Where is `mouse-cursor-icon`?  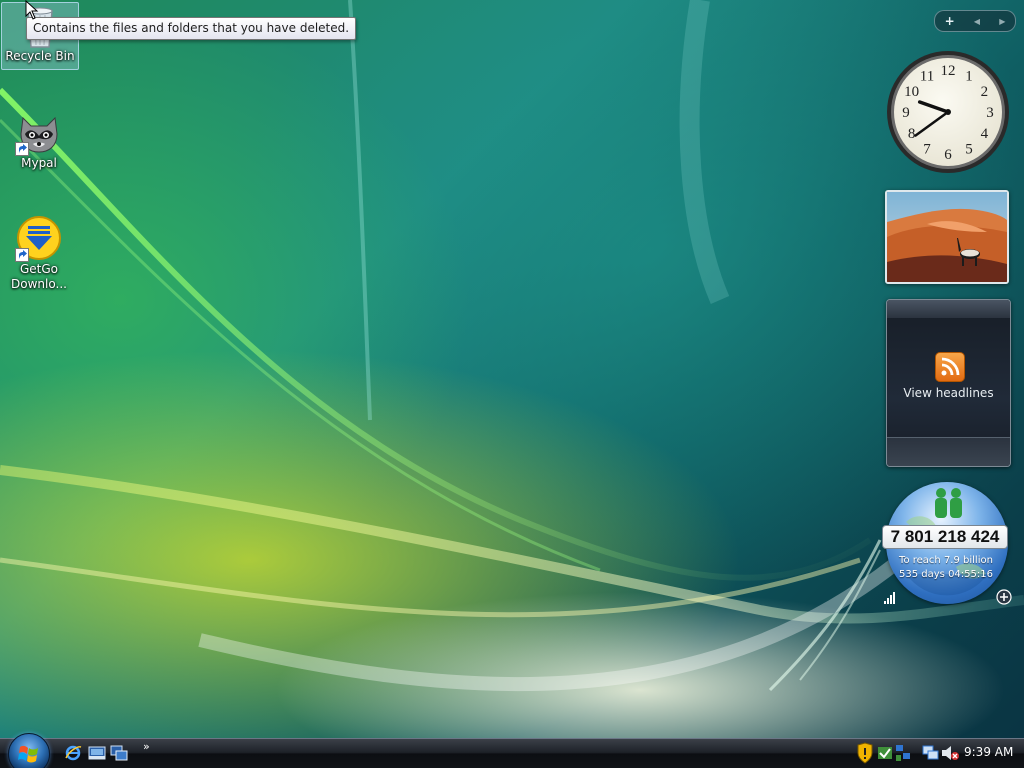
mouse-cursor-icon is located at coordinates (32, 10).